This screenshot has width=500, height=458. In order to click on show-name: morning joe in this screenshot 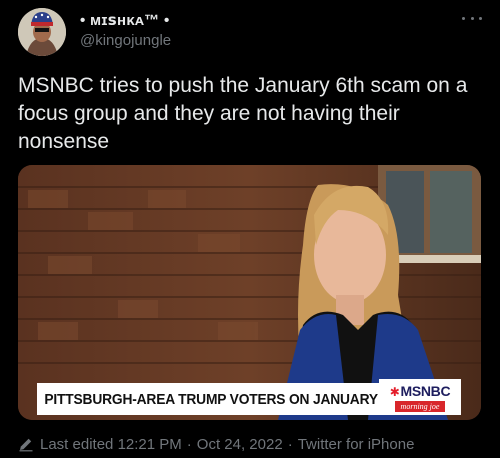, I will do `click(420, 406)`.